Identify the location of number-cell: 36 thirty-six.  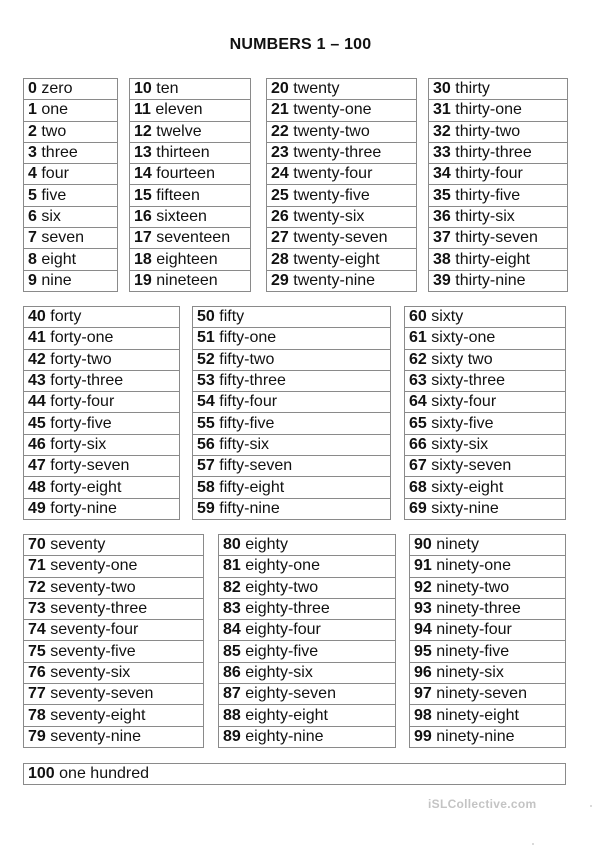
(498, 217).